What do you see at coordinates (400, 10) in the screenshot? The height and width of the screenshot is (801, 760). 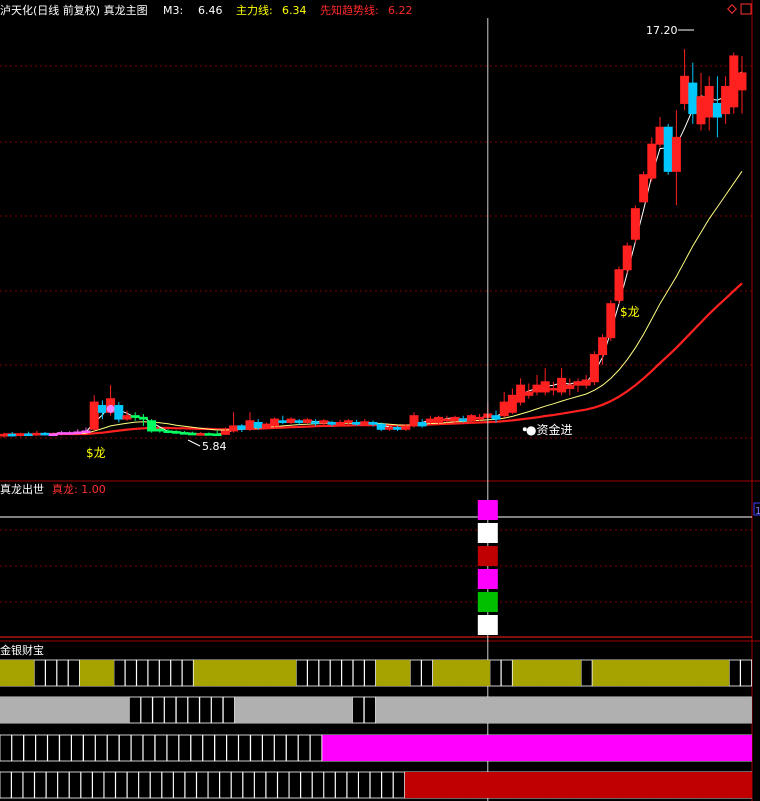 I see `header-value-2: 6.22` at bounding box center [400, 10].